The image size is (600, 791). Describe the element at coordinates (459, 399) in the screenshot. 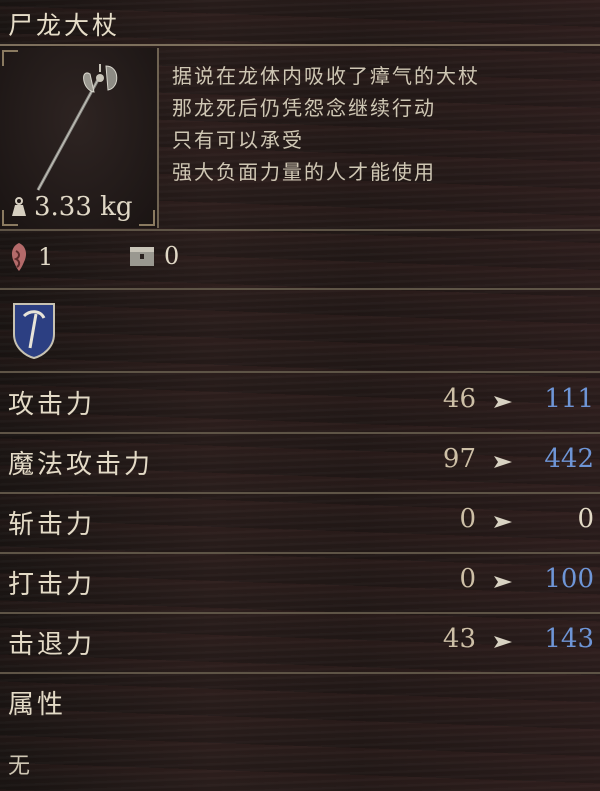

I see `stat-old-value: 46` at that location.